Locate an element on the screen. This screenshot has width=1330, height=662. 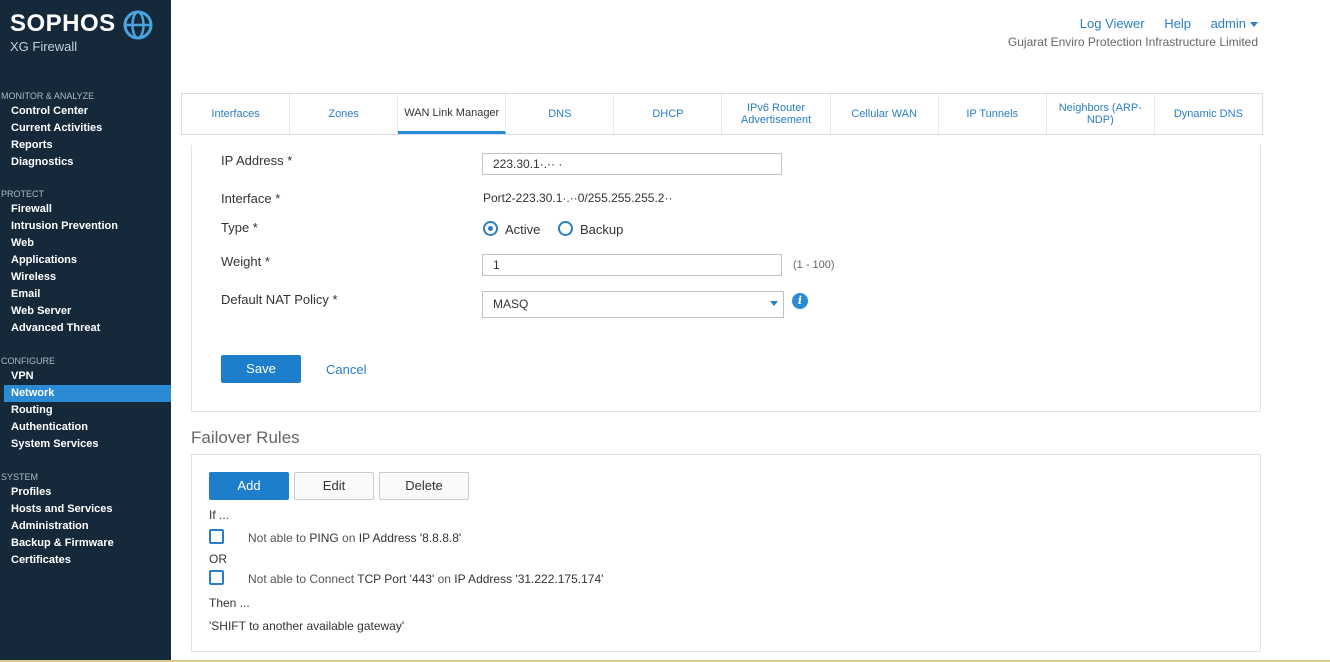
rule-1-checkbox is located at coordinates (216, 536).